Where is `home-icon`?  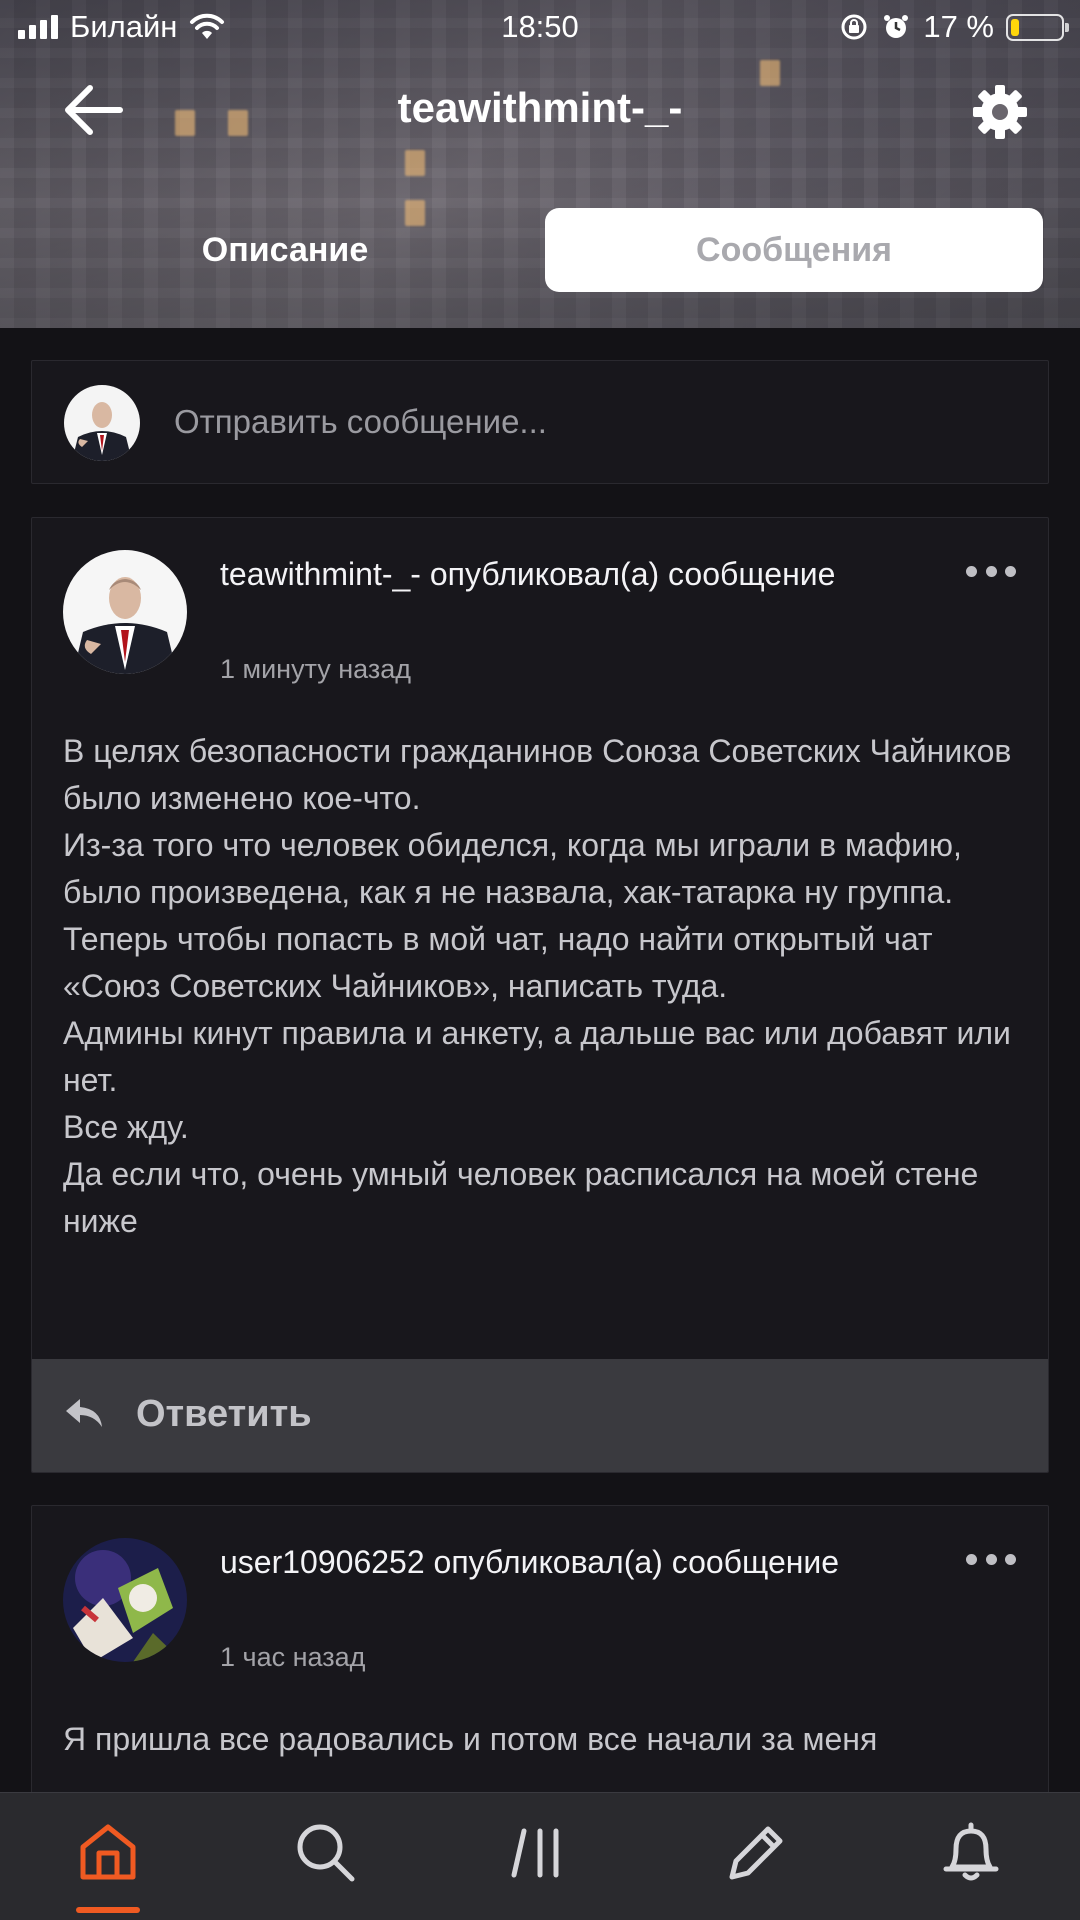 home-icon is located at coordinates (108, 1852).